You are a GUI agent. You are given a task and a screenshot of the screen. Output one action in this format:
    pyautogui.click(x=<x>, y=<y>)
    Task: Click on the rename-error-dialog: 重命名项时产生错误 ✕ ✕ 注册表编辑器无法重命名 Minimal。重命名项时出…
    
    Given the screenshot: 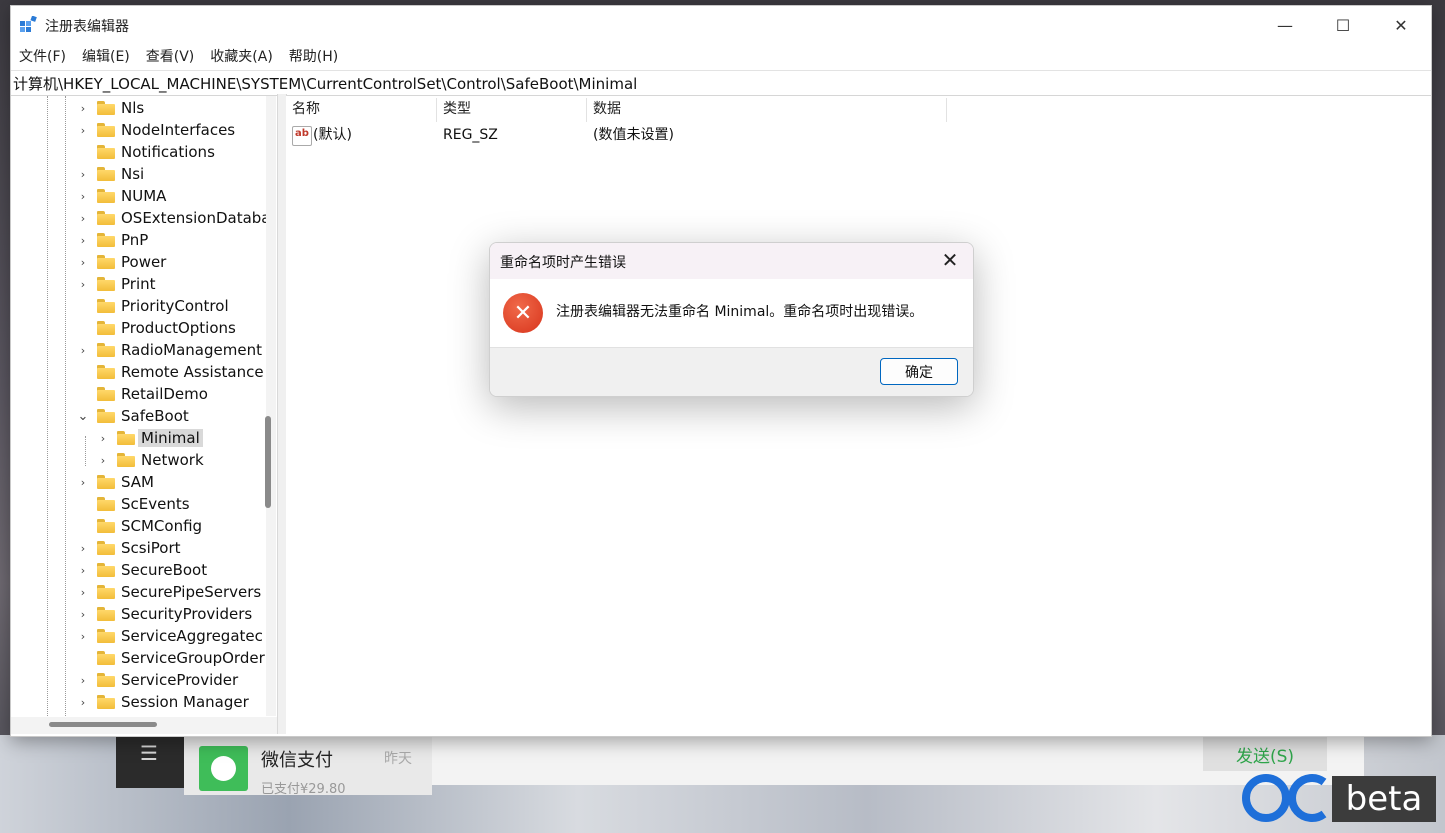 What is the action you would take?
    pyautogui.click(x=731, y=319)
    